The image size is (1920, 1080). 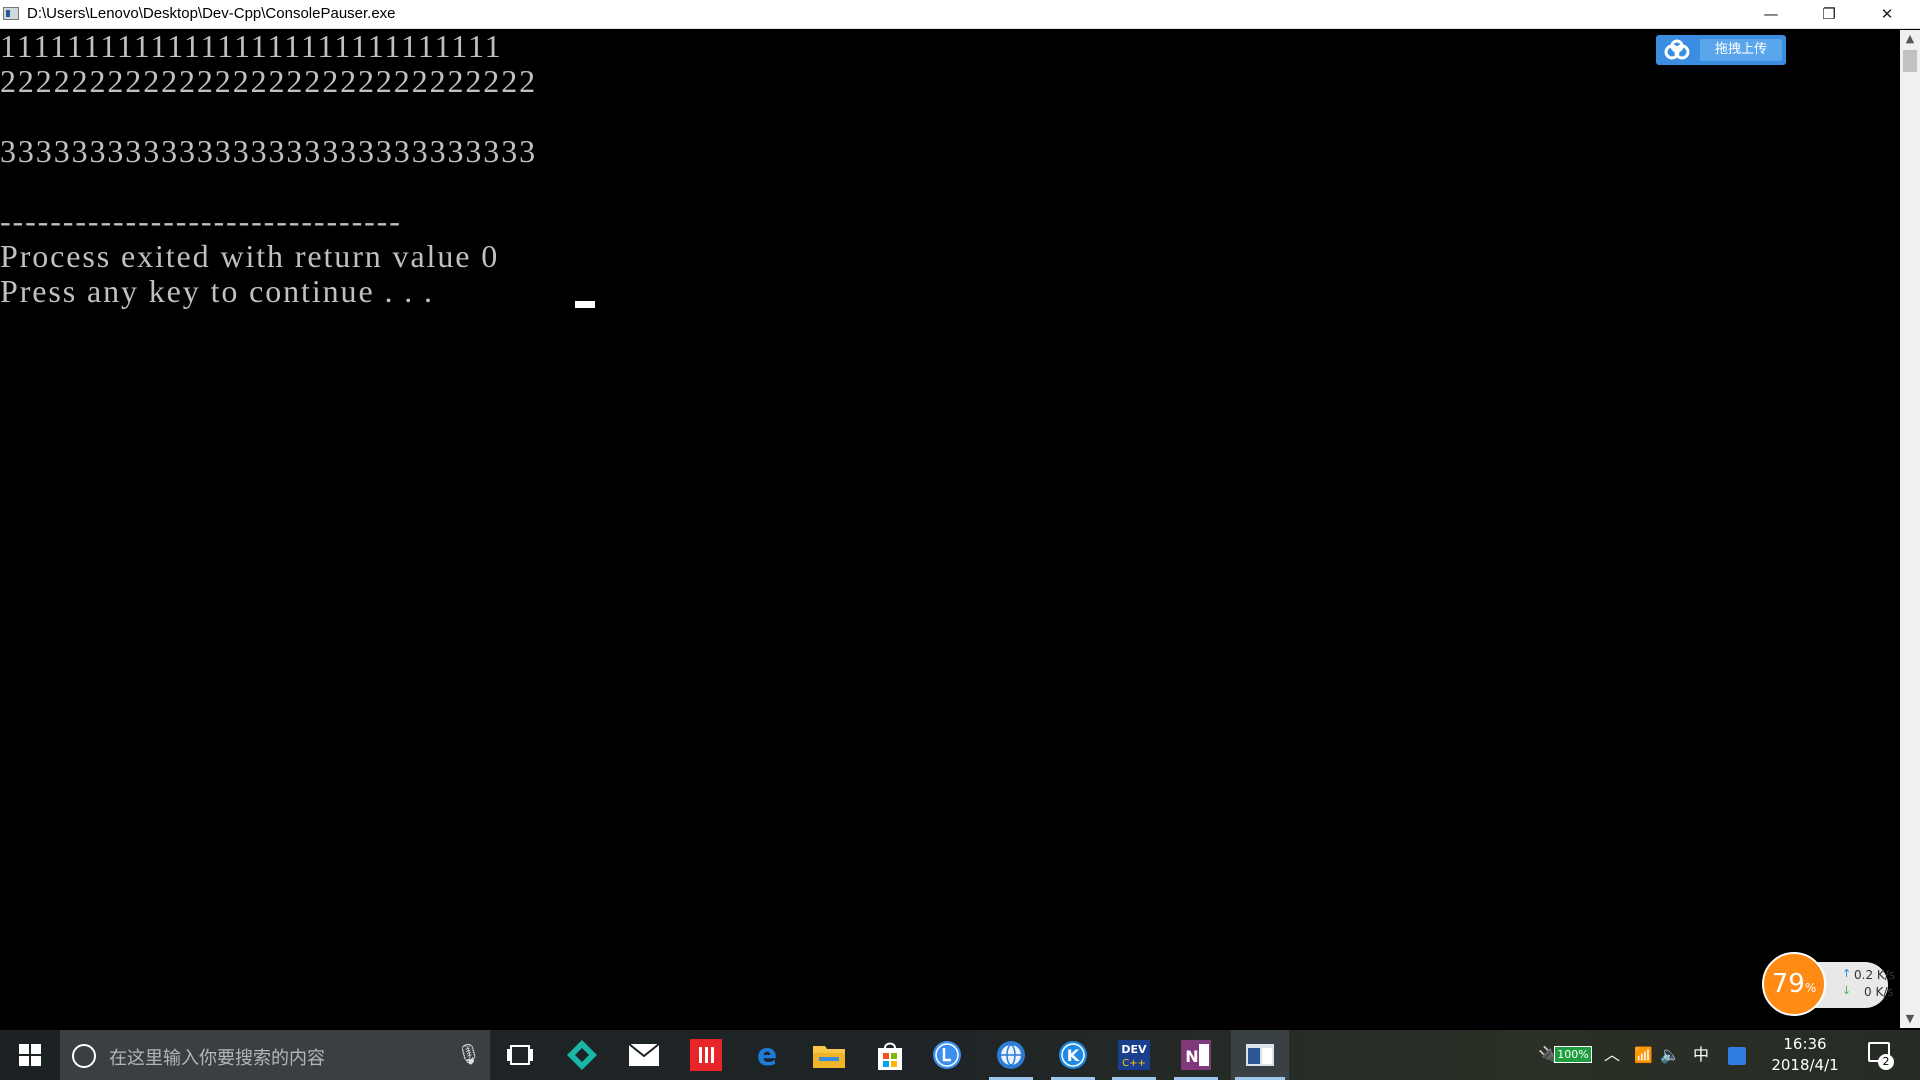 I want to click on download-speed: 0 K/s, so click(x=1879, y=992).